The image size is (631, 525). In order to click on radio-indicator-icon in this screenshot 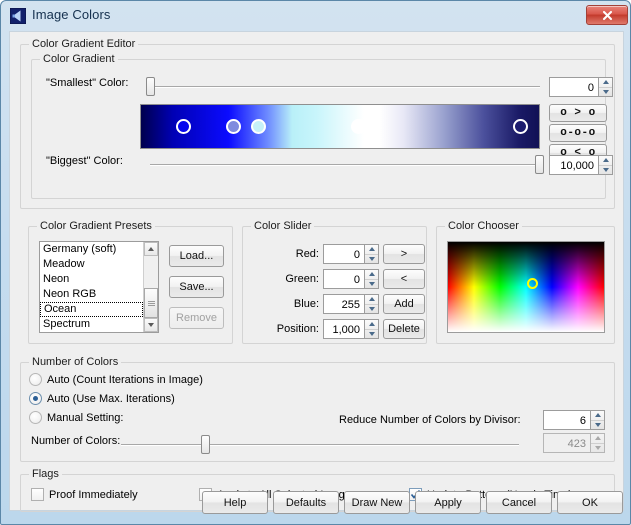, I will do `click(35, 417)`.